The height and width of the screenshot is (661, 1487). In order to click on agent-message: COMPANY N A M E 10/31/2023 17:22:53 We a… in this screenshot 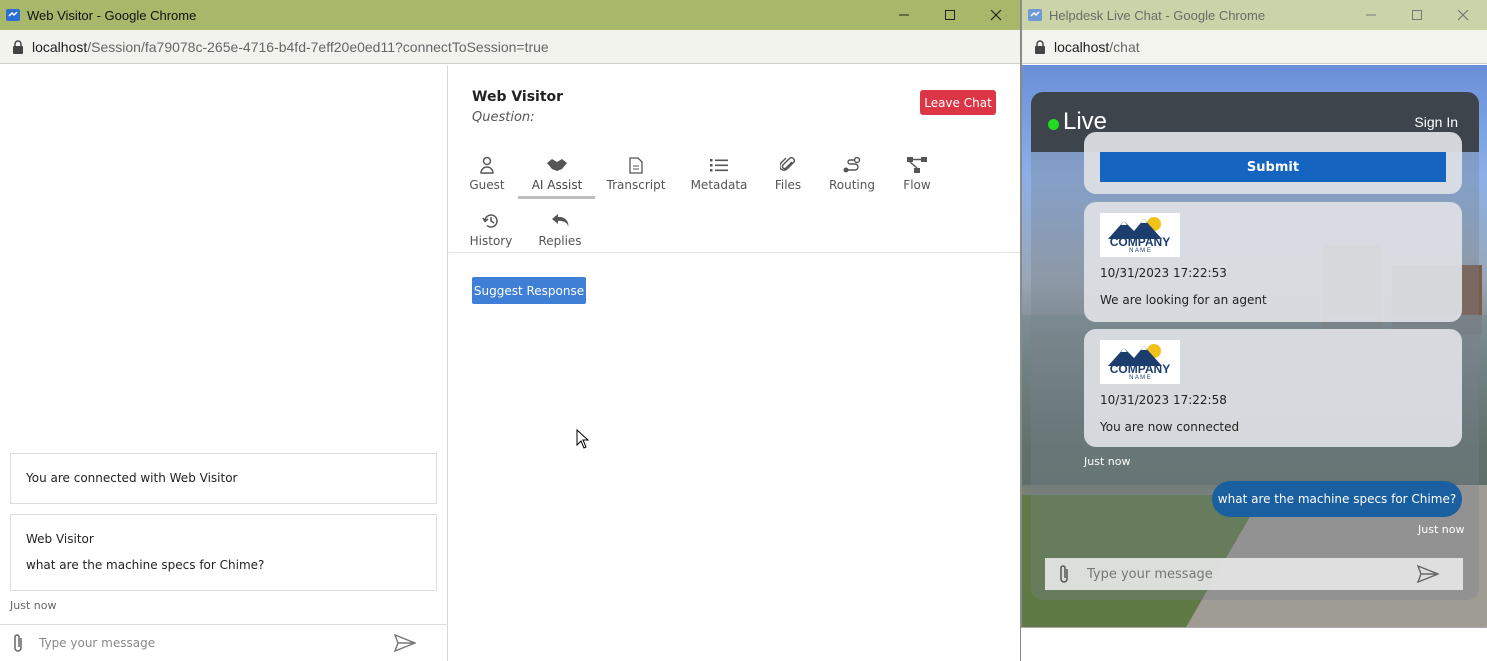, I will do `click(1273, 262)`.